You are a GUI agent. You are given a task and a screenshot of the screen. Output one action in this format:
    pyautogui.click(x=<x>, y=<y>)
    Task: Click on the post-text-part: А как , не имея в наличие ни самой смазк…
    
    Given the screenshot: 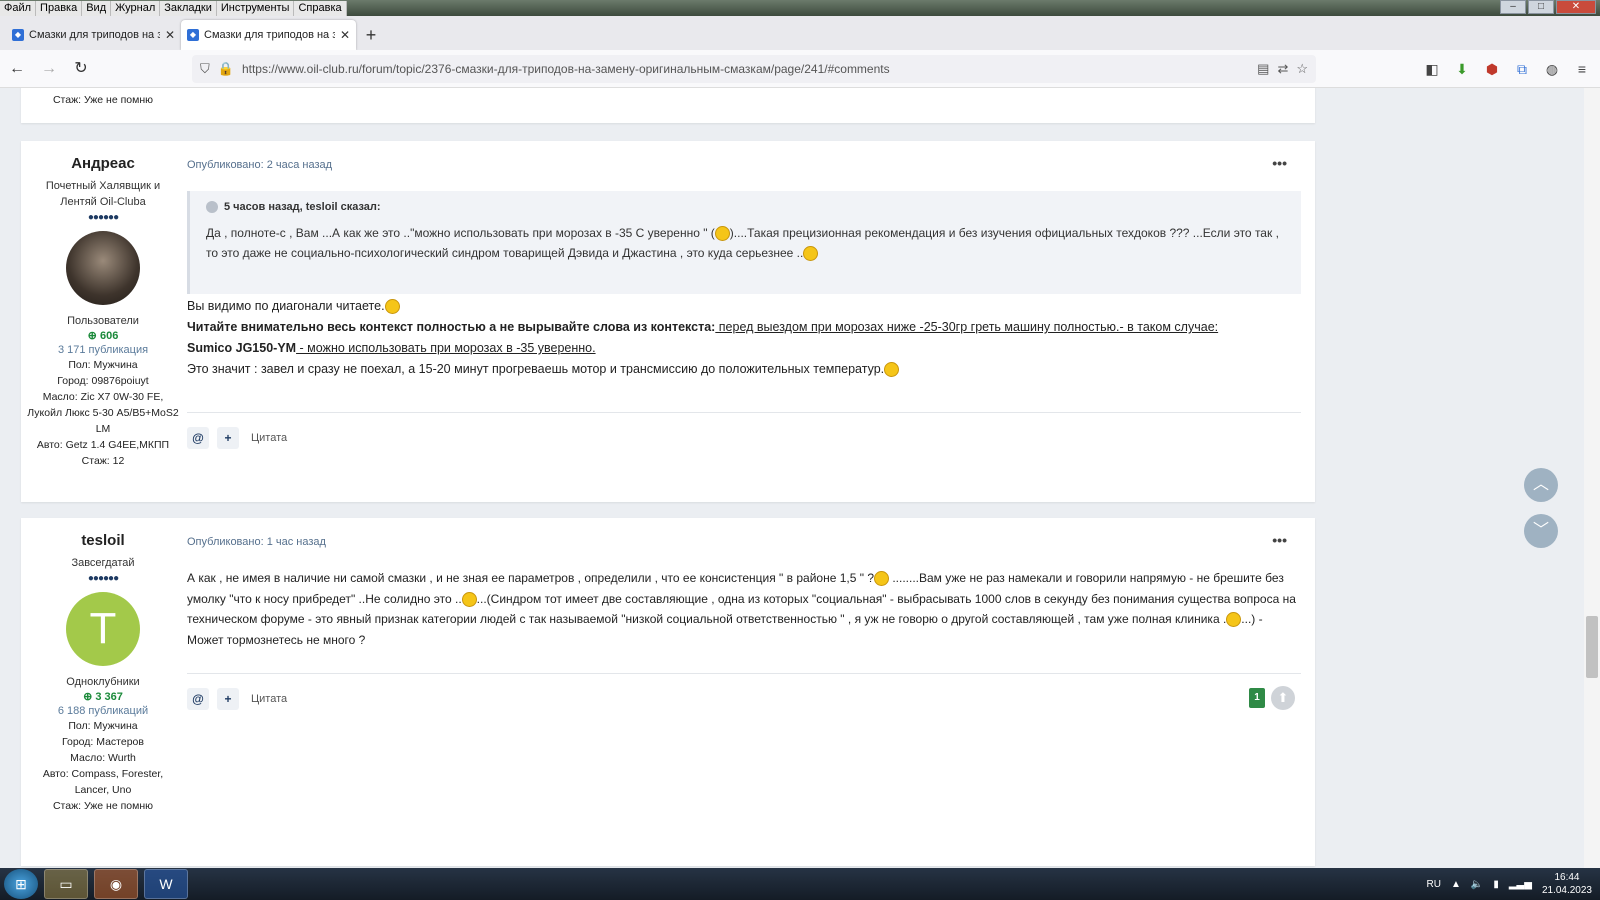 What is the action you would take?
    pyautogui.click(x=530, y=578)
    